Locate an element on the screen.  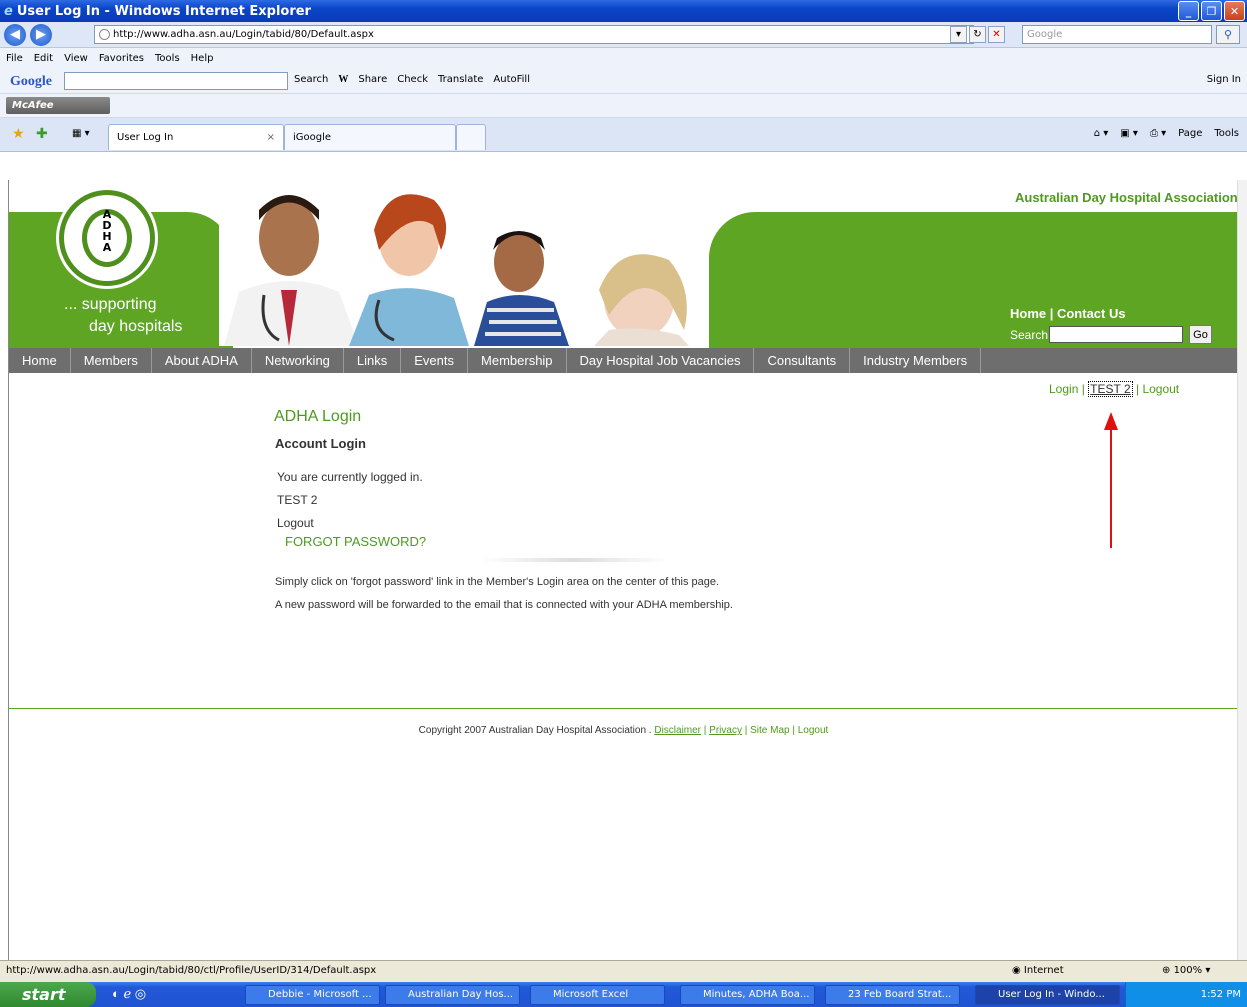
window-controls: _ ❐ ✕ is located at coordinates (1211, 11).